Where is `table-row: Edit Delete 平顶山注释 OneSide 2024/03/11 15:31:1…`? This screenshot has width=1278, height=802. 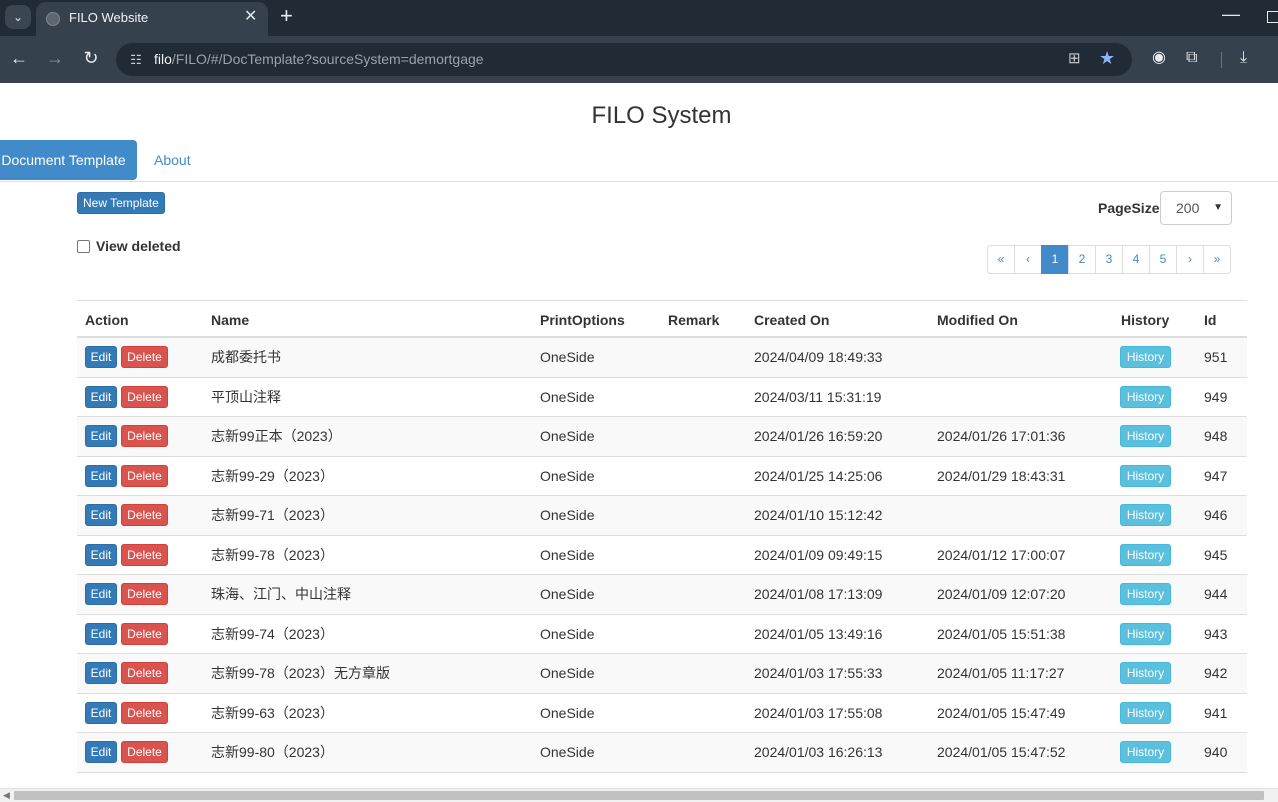 table-row: Edit Delete 平顶山注释 OneSide 2024/03/11 15:31:1… is located at coordinates (662, 397).